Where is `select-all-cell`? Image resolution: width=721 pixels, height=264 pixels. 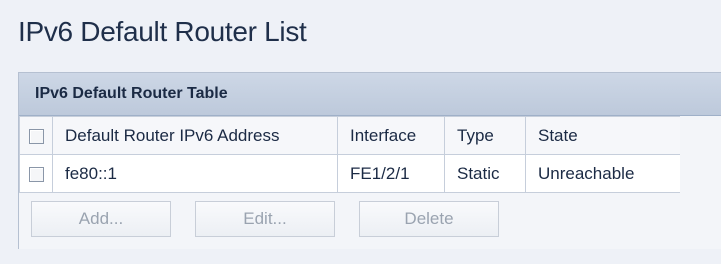
select-all-cell is located at coordinates (36, 135).